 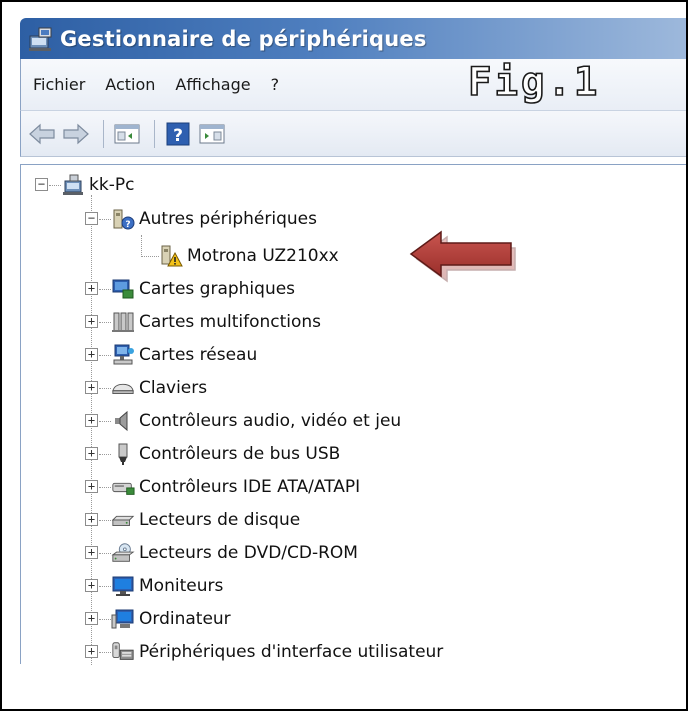 What do you see at coordinates (130, 85) in the screenshot?
I see `menu-item-action: Action` at bounding box center [130, 85].